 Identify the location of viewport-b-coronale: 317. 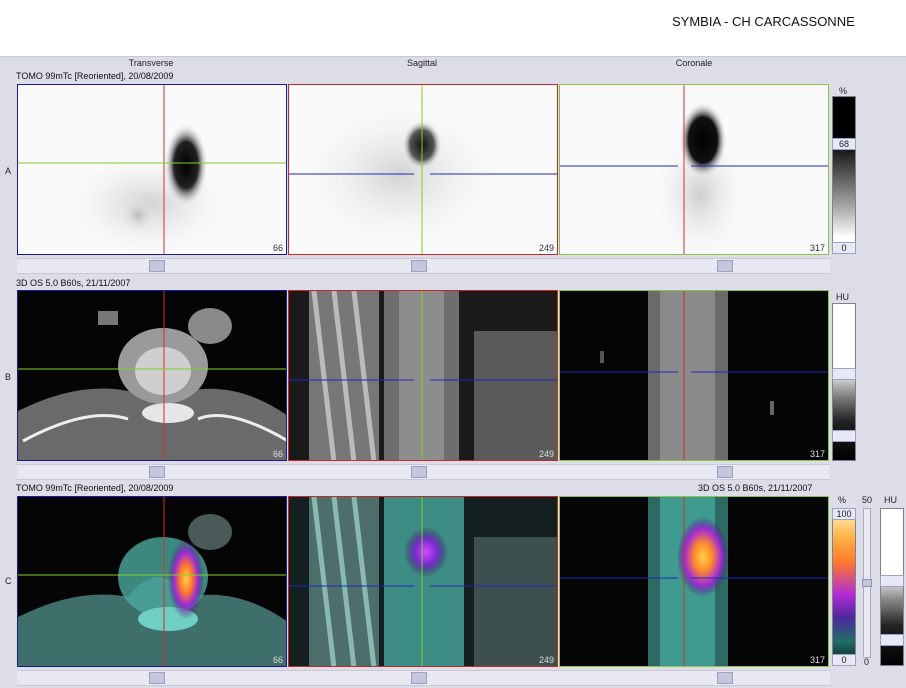
(694, 375).